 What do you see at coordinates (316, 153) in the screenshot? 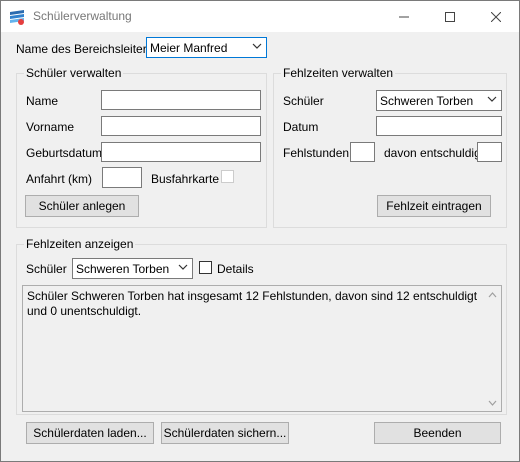
I see `missed-hours-label: Fehlstunden` at bounding box center [316, 153].